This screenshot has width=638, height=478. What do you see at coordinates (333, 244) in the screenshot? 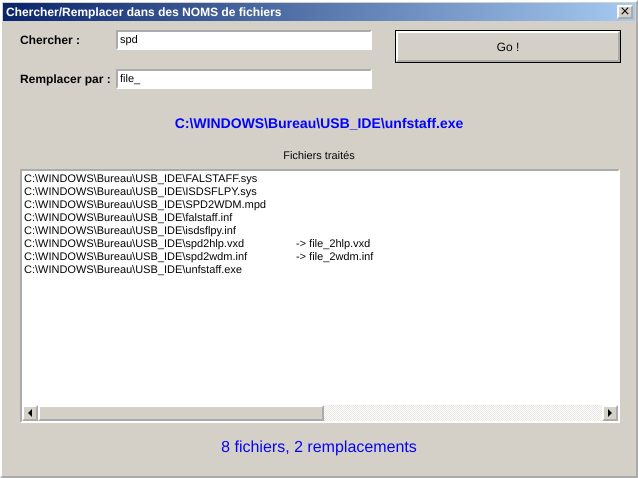
I see `rename-result: -> file_2hlp.vxd` at bounding box center [333, 244].